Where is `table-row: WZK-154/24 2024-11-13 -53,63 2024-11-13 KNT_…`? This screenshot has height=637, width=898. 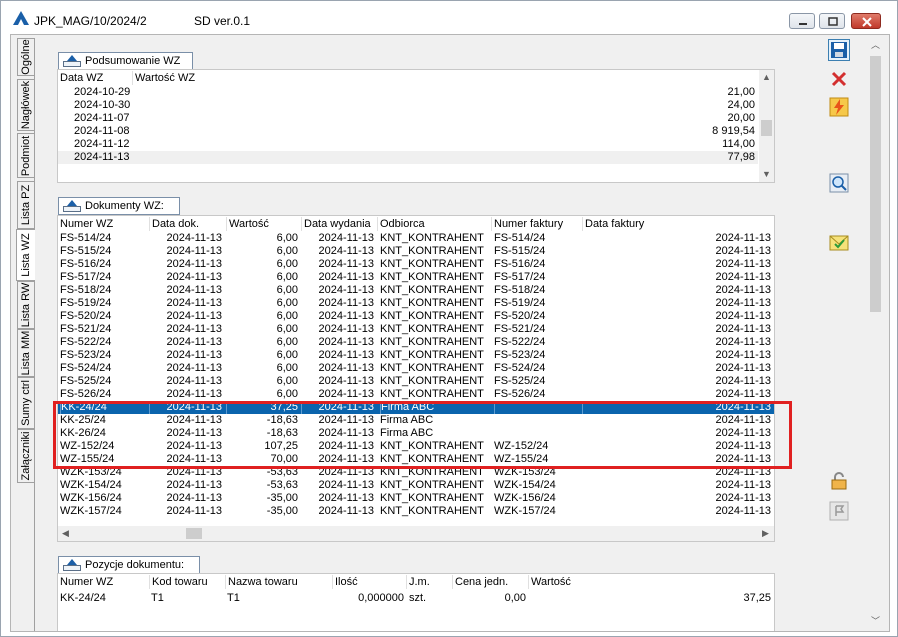
table-row: WZK-154/24 2024-11-13 -53,63 2024-11-13 KNT_… is located at coordinates (416, 485).